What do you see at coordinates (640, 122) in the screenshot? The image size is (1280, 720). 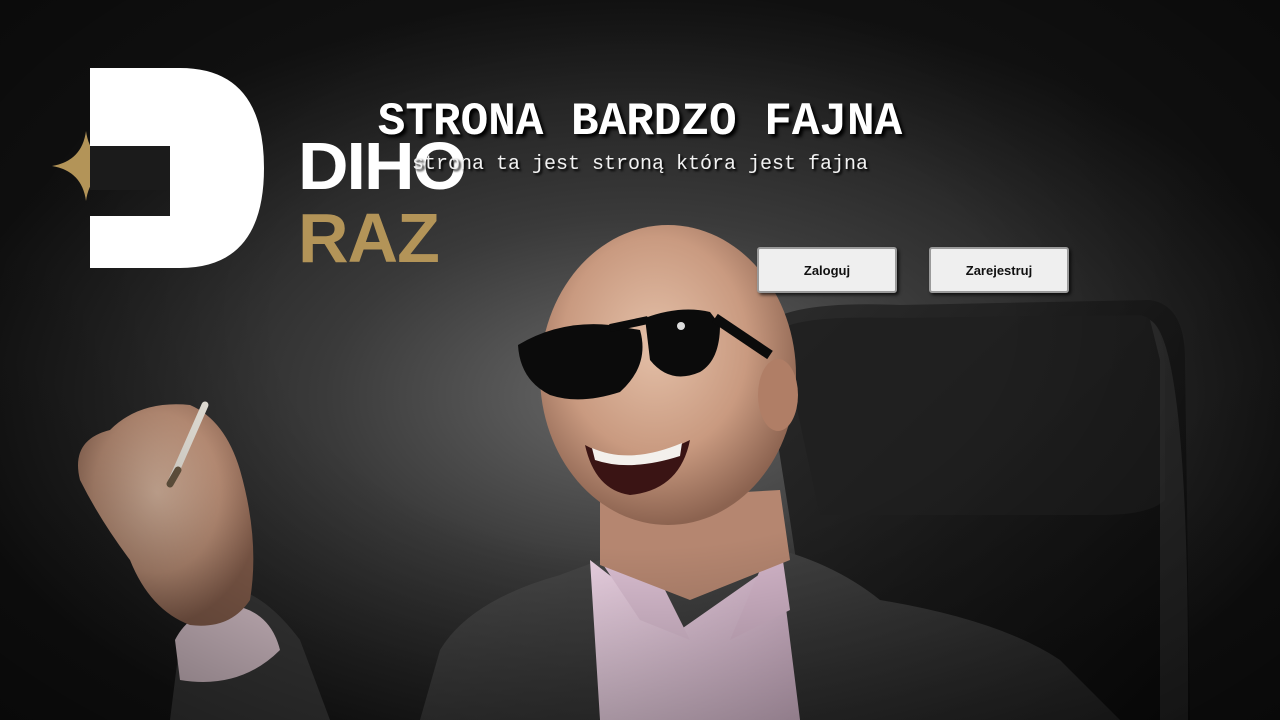 I see `page-title: STRONA BARDZO FAJNA` at bounding box center [640, 122].